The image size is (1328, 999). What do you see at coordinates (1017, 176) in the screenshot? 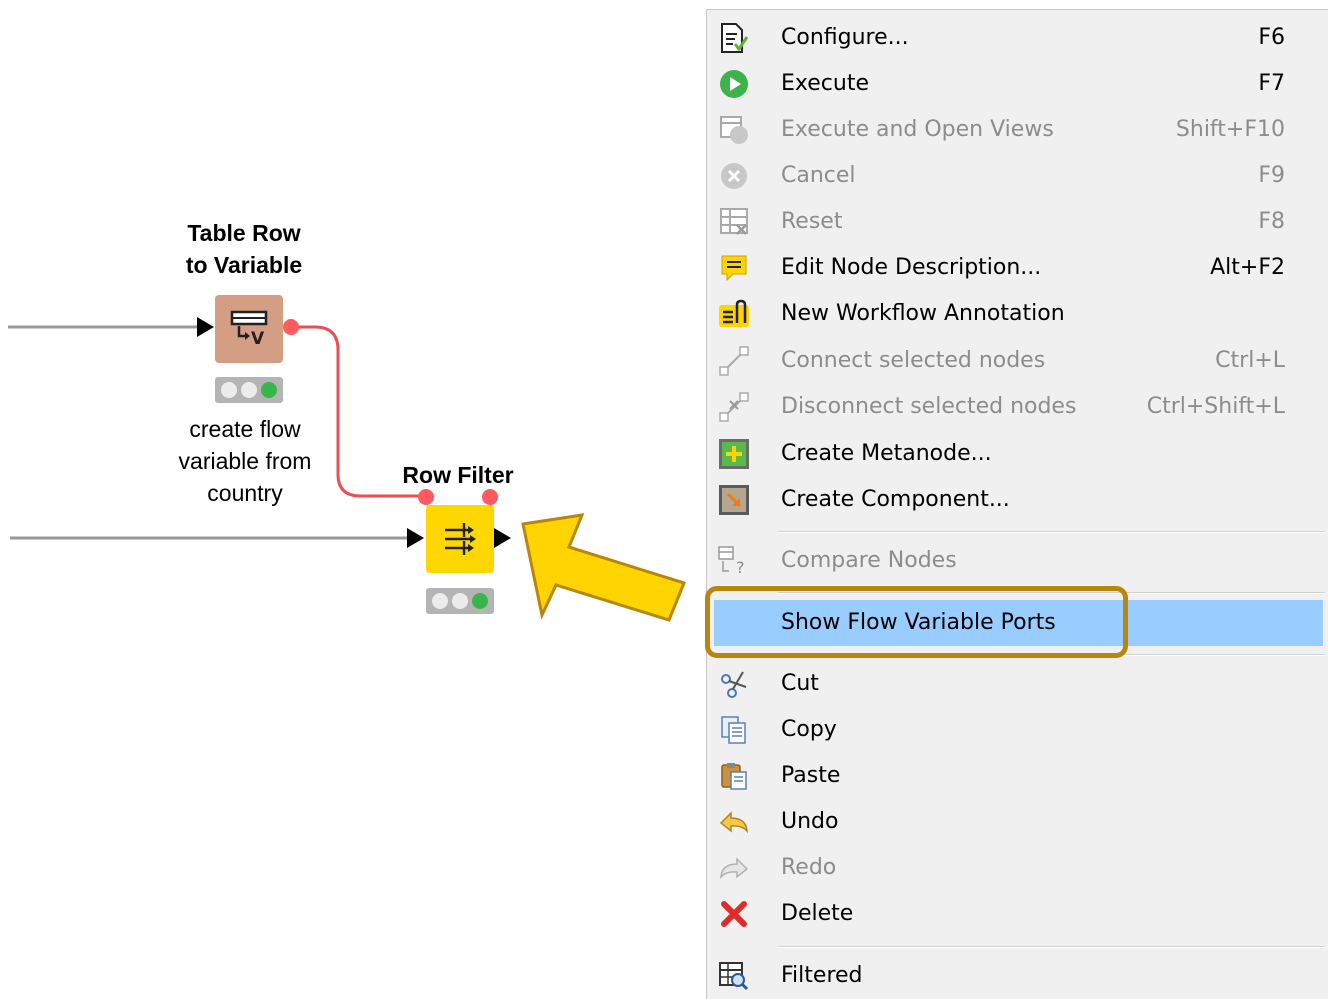
I see `menu-item-cancel: Cancel F9` at bounding box center [1017, 176].